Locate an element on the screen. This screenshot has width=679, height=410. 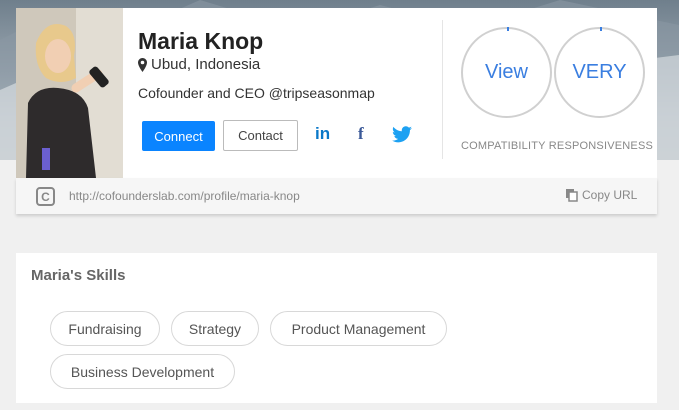
skill-tag: Strategy is located at coordinates (215, 328).